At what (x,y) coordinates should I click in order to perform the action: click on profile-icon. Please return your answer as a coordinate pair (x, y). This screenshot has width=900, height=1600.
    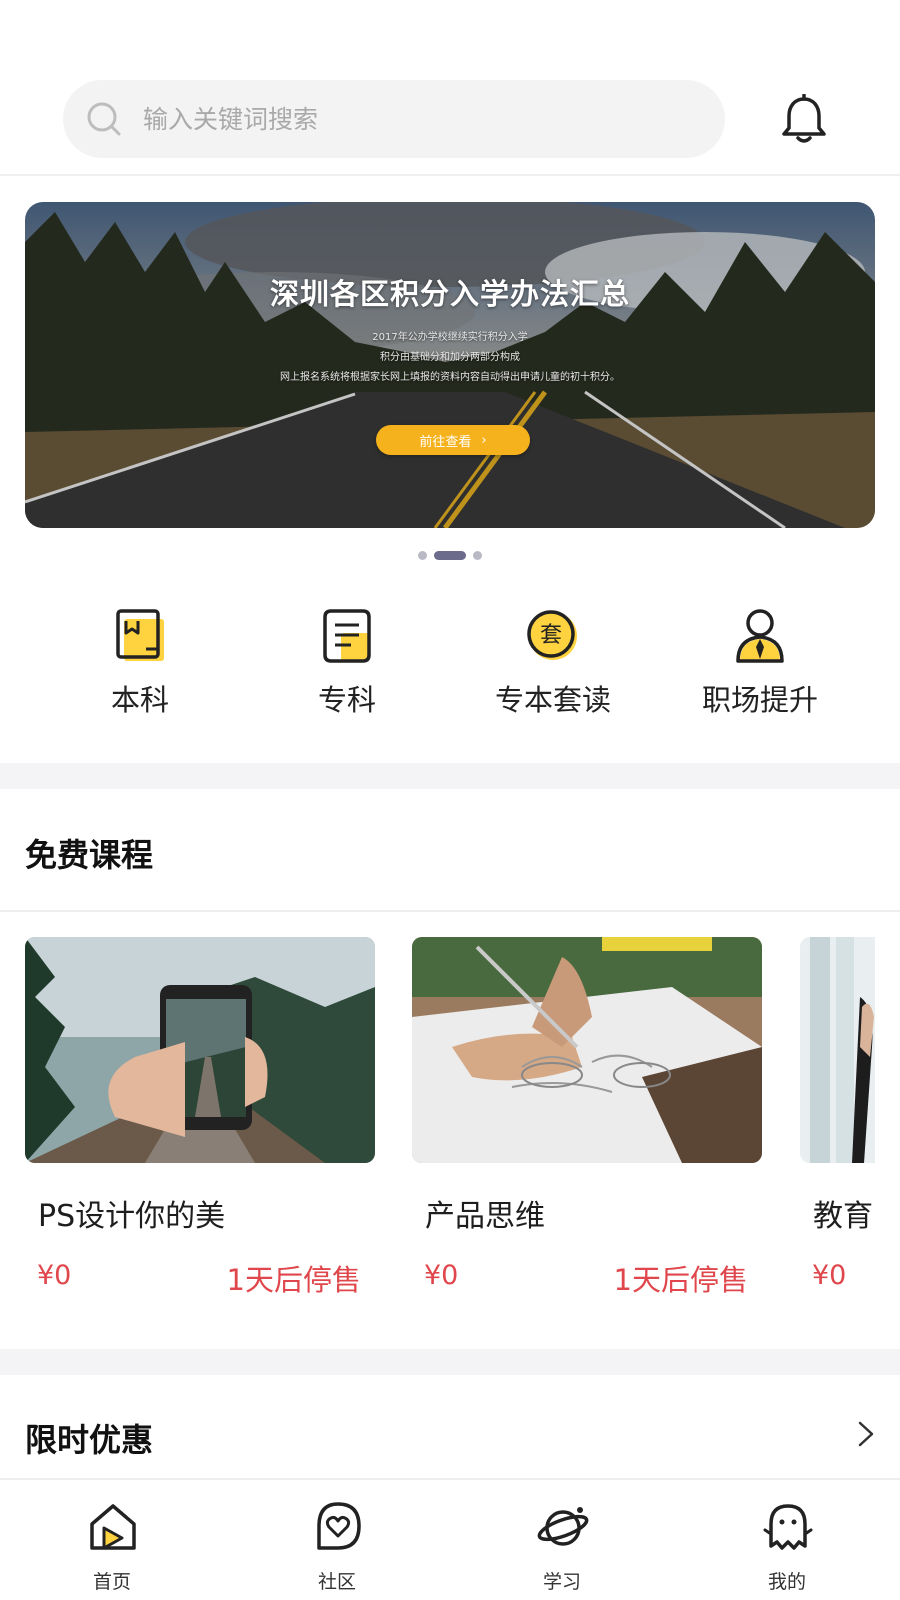
    Looking at the image, I should click on (788, 1527).